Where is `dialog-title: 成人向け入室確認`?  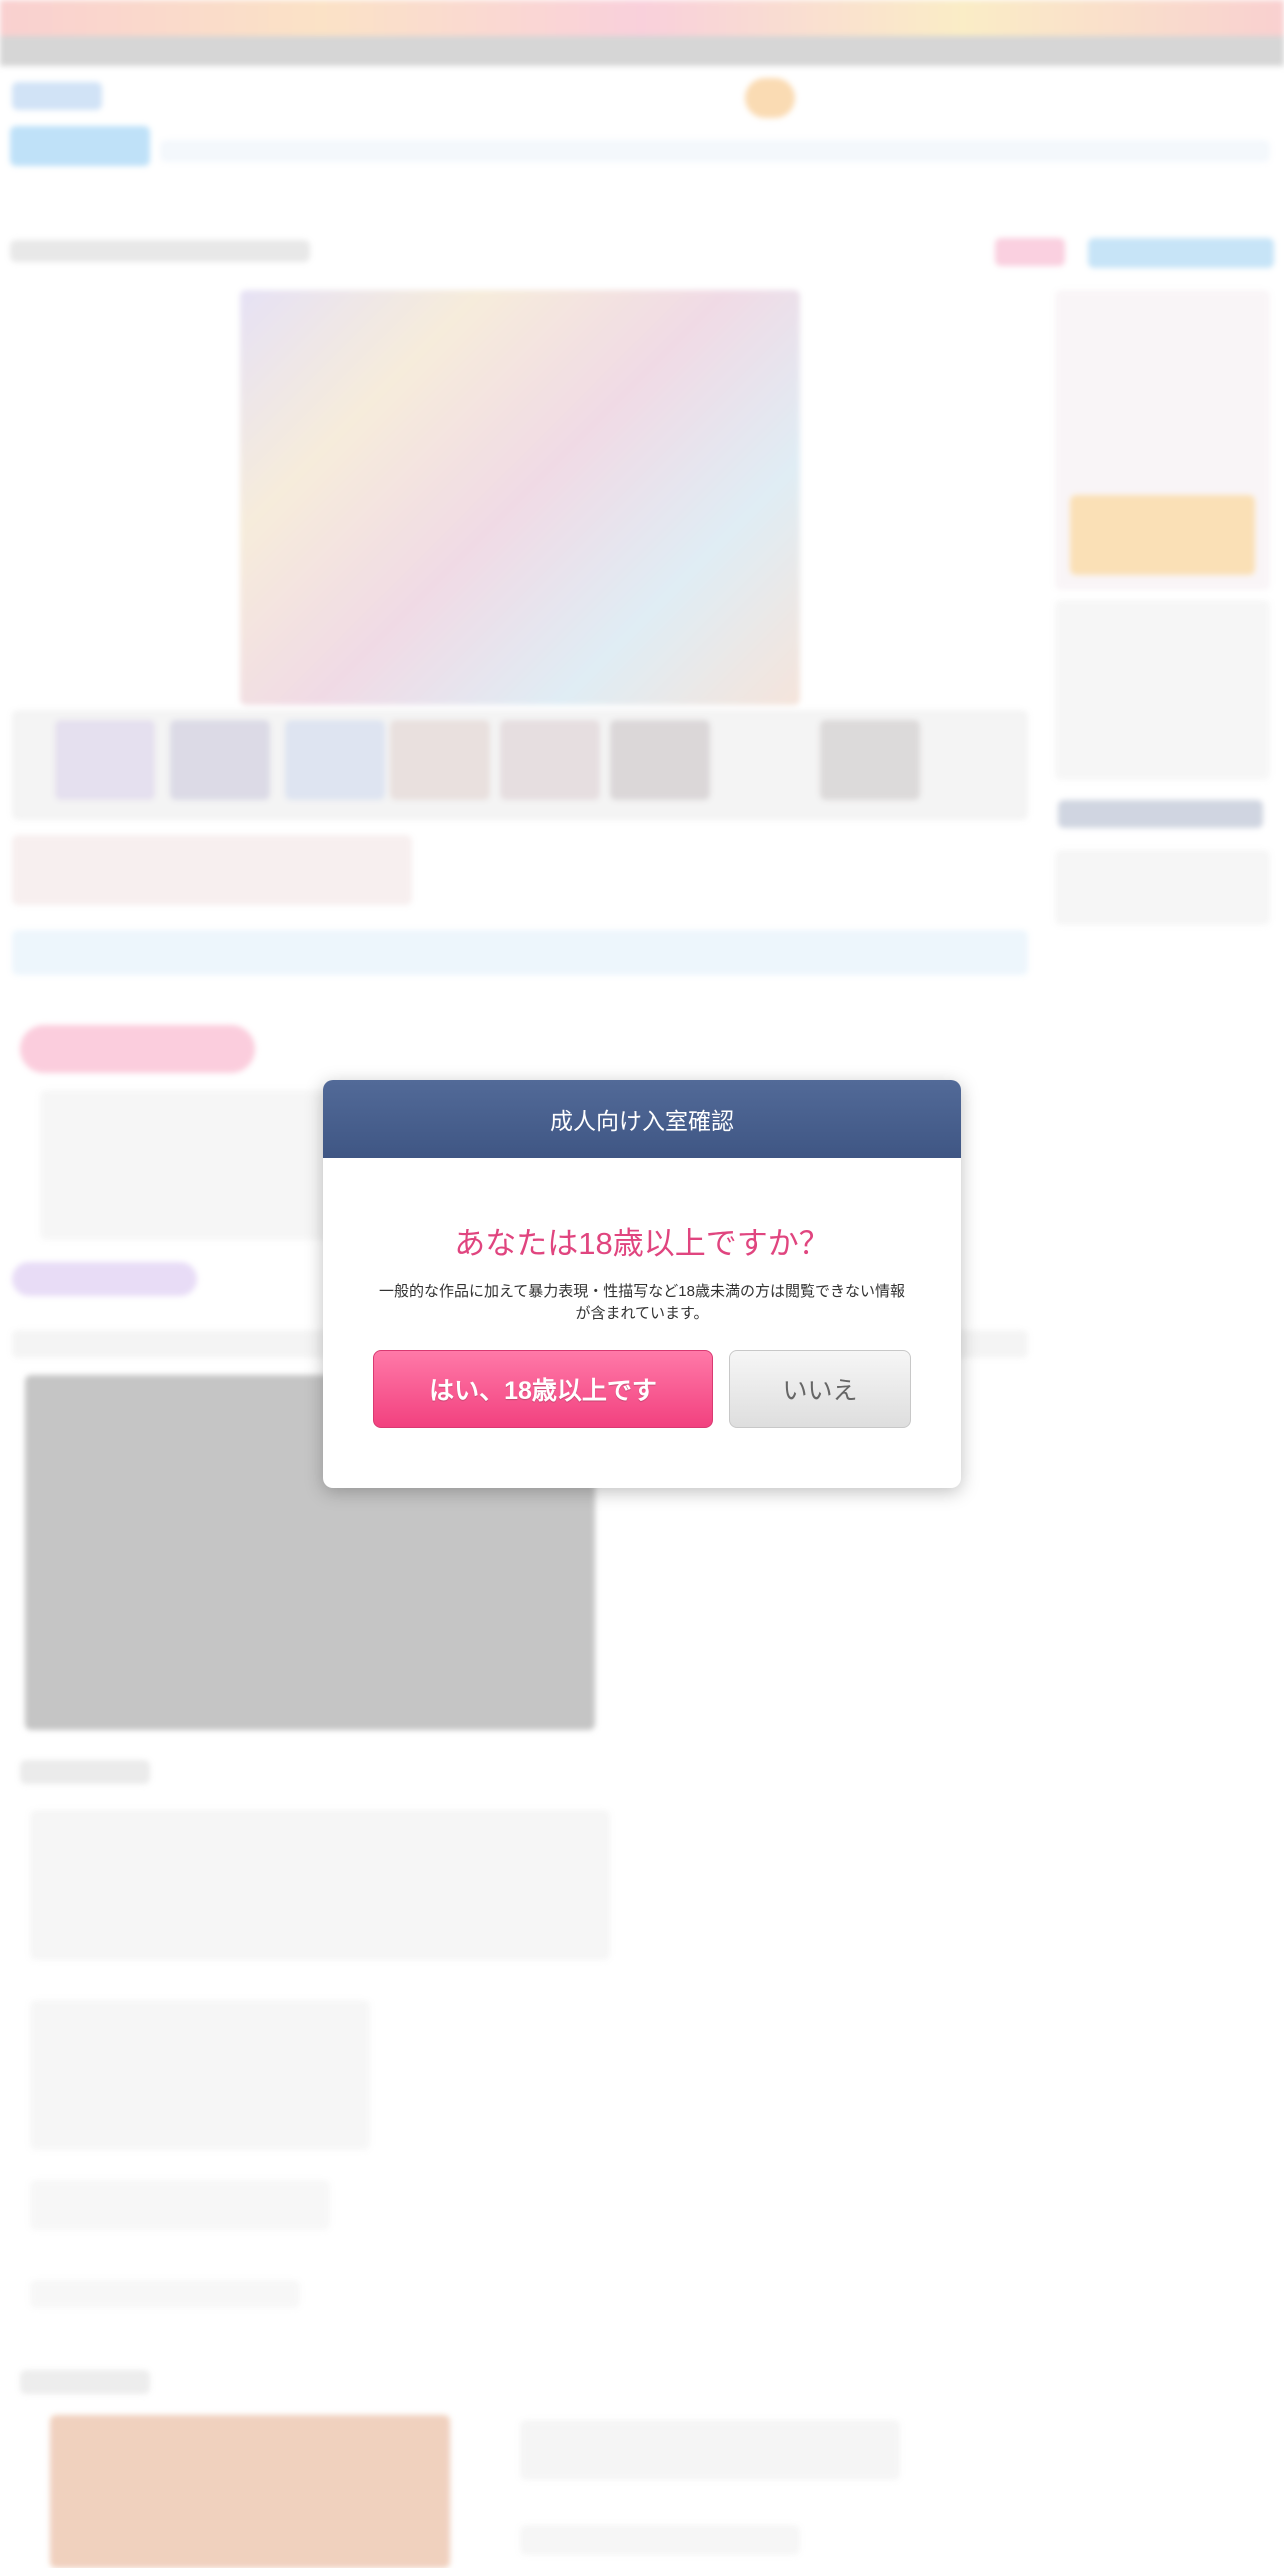
dialog-title: 成人向け入室確認 is located at coordinates (642, 1119).